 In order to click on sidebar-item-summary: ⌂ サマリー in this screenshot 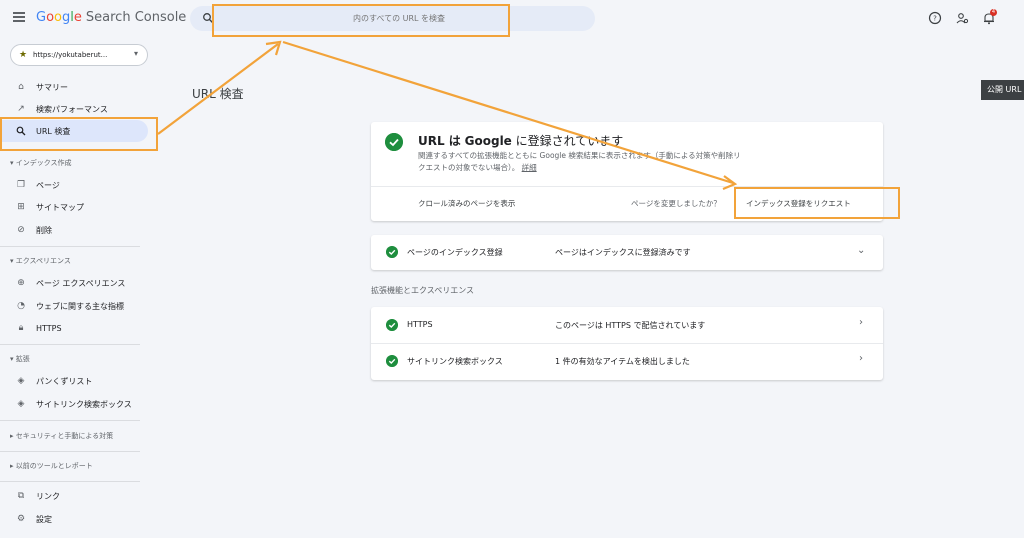, I will do `click(74, 87)`.